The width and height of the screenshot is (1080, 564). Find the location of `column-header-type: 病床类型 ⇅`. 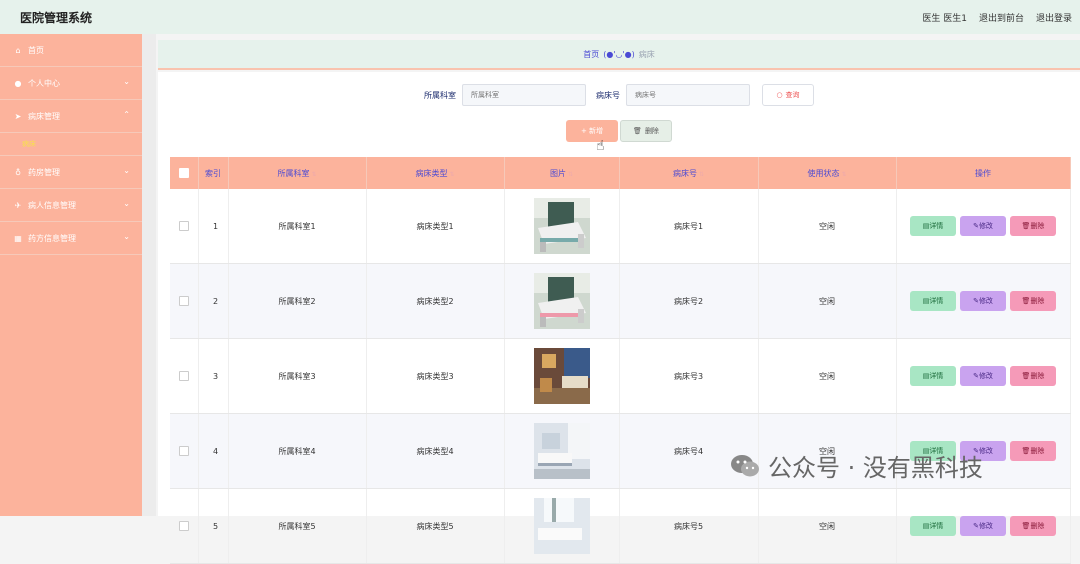

column-header-type: 病床类型 ⇅ is located at coordinates (435, 173).